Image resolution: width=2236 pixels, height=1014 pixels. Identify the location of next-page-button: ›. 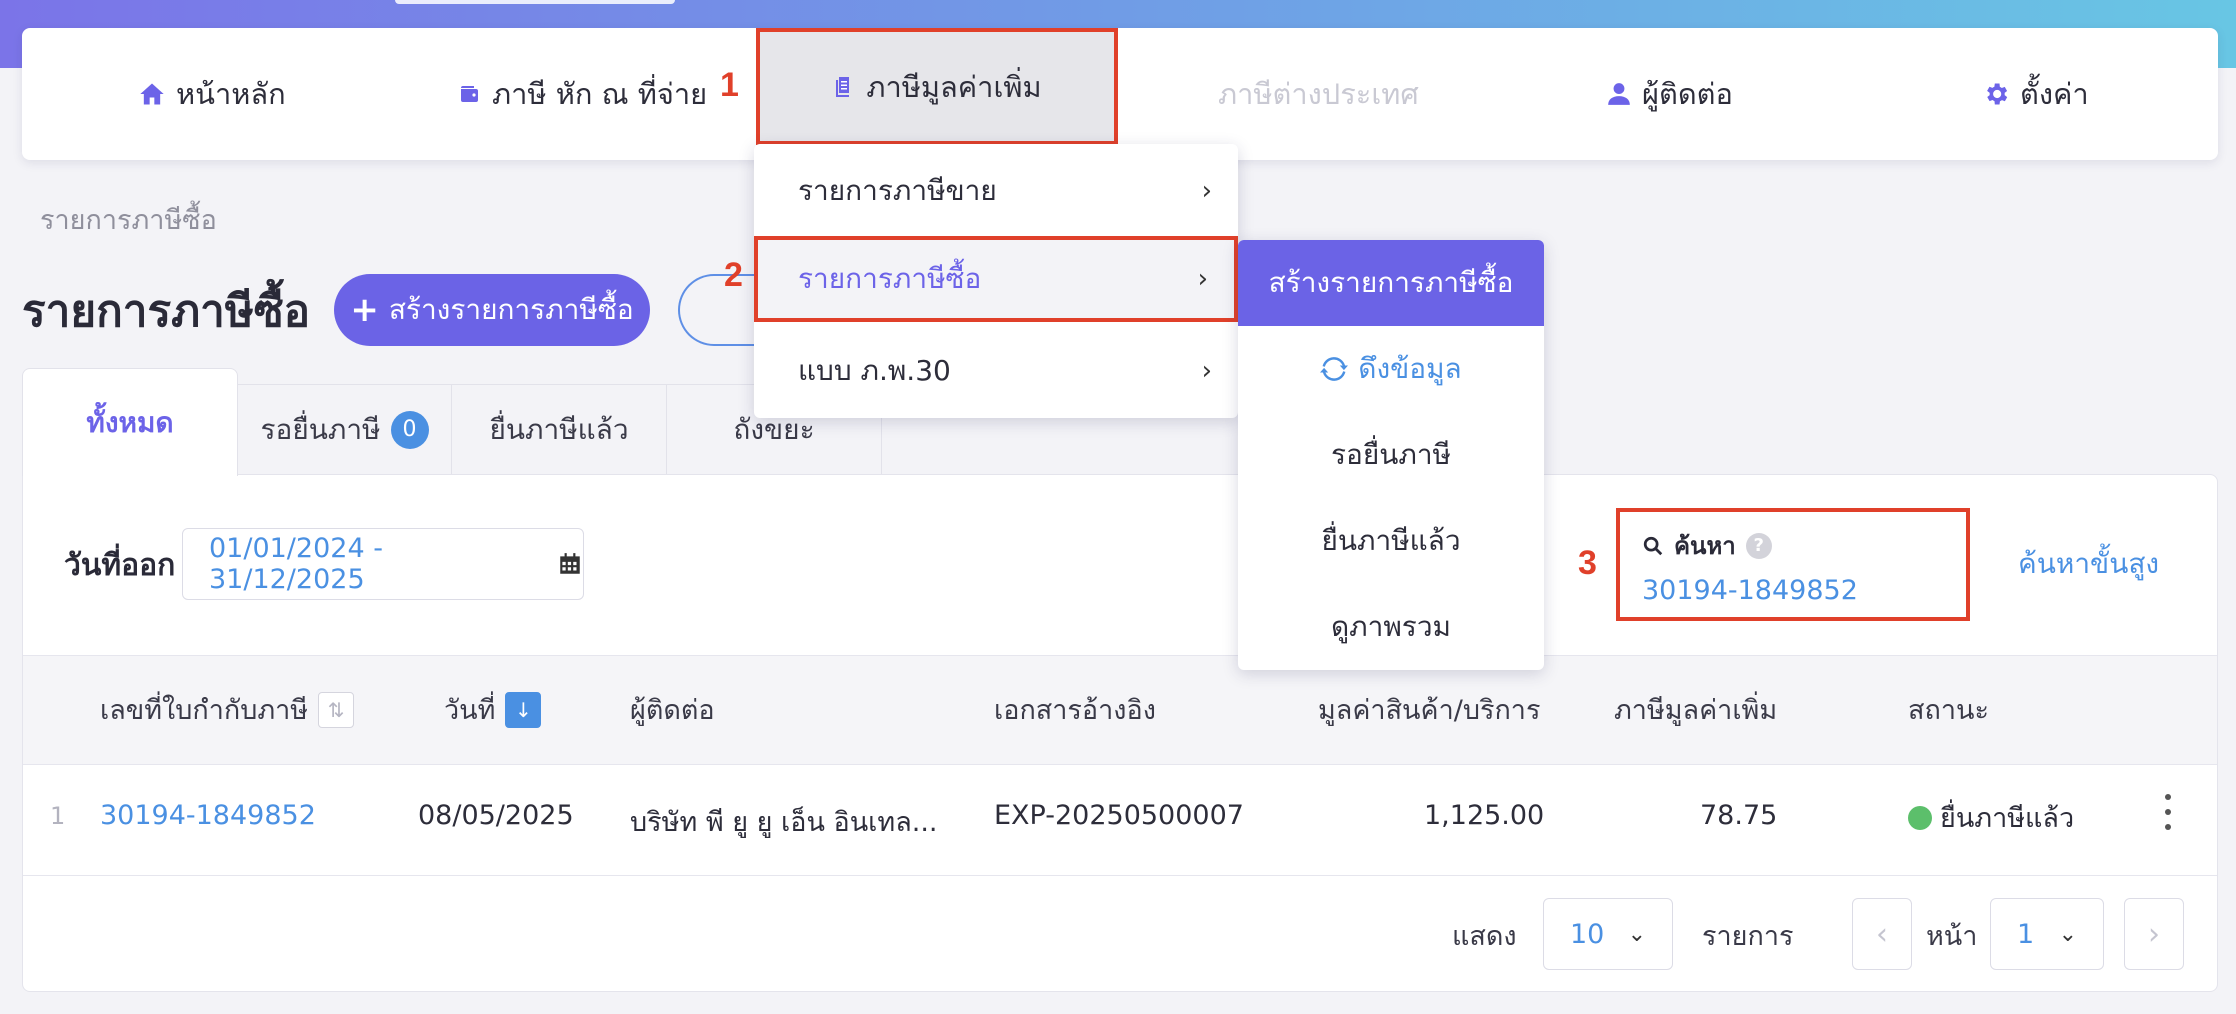
(2154, 934).